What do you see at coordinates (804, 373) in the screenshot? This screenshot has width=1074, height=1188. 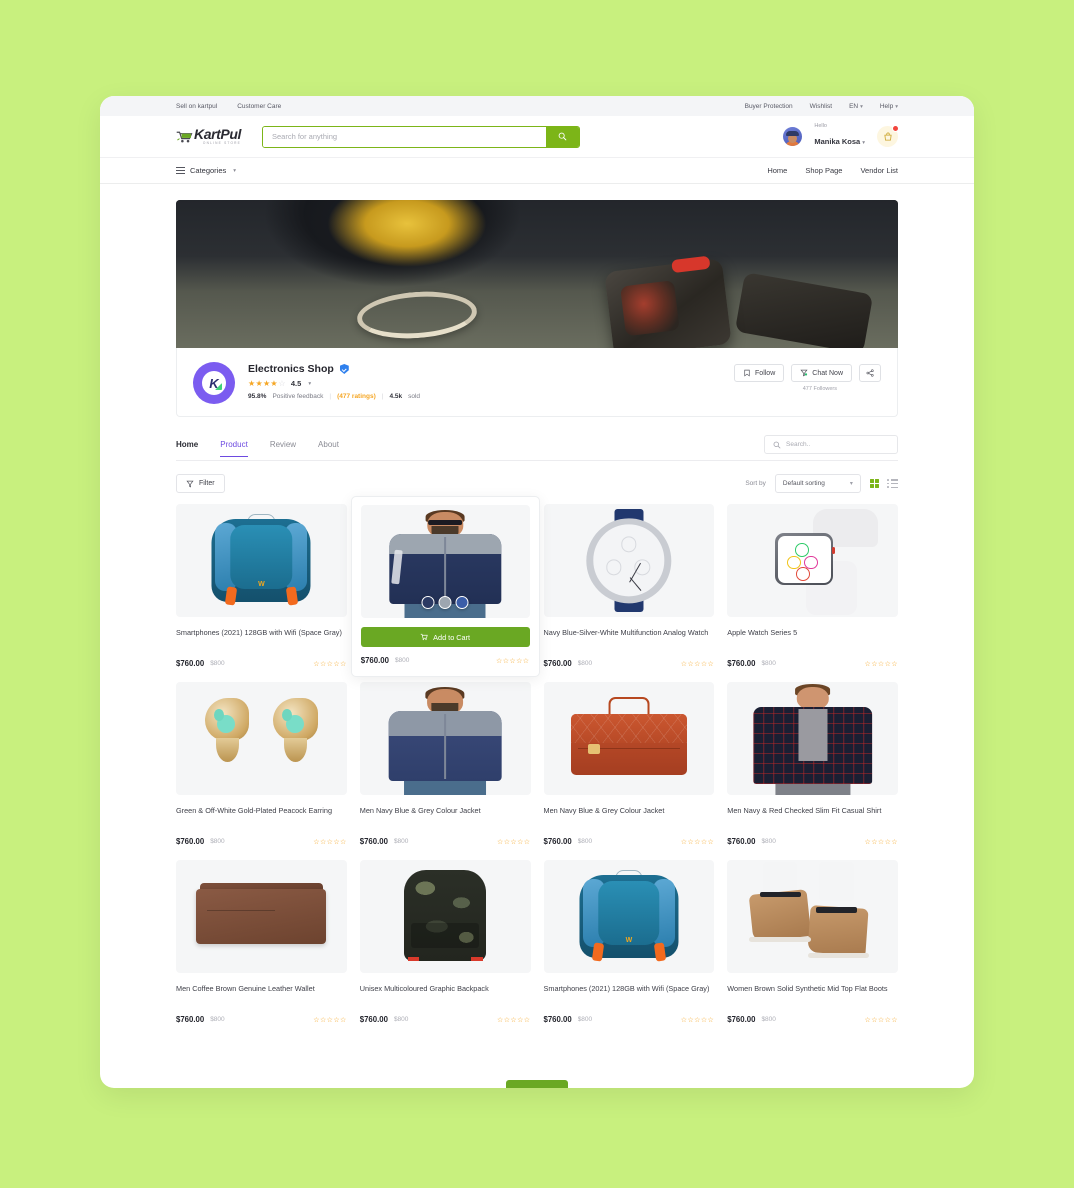 I see `chat-icon` at bounding box center [804, 373].